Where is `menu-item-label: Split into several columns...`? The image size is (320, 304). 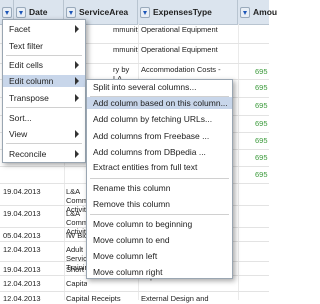 menu-item-label: Split into several columns... is located at coordinates (145, 87).